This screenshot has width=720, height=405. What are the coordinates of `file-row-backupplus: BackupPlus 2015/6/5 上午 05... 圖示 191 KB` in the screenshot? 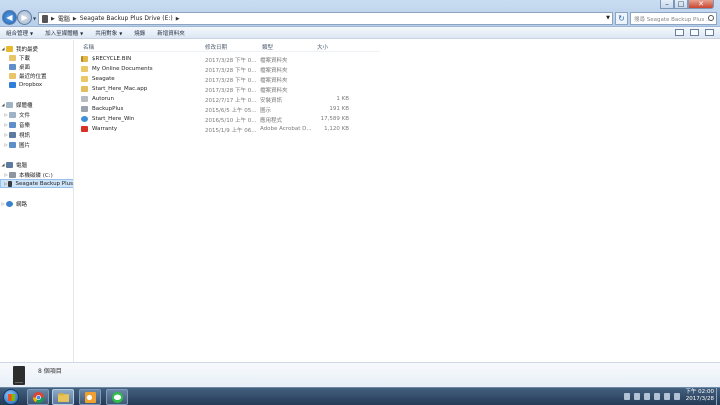 It's located at (246, 110).